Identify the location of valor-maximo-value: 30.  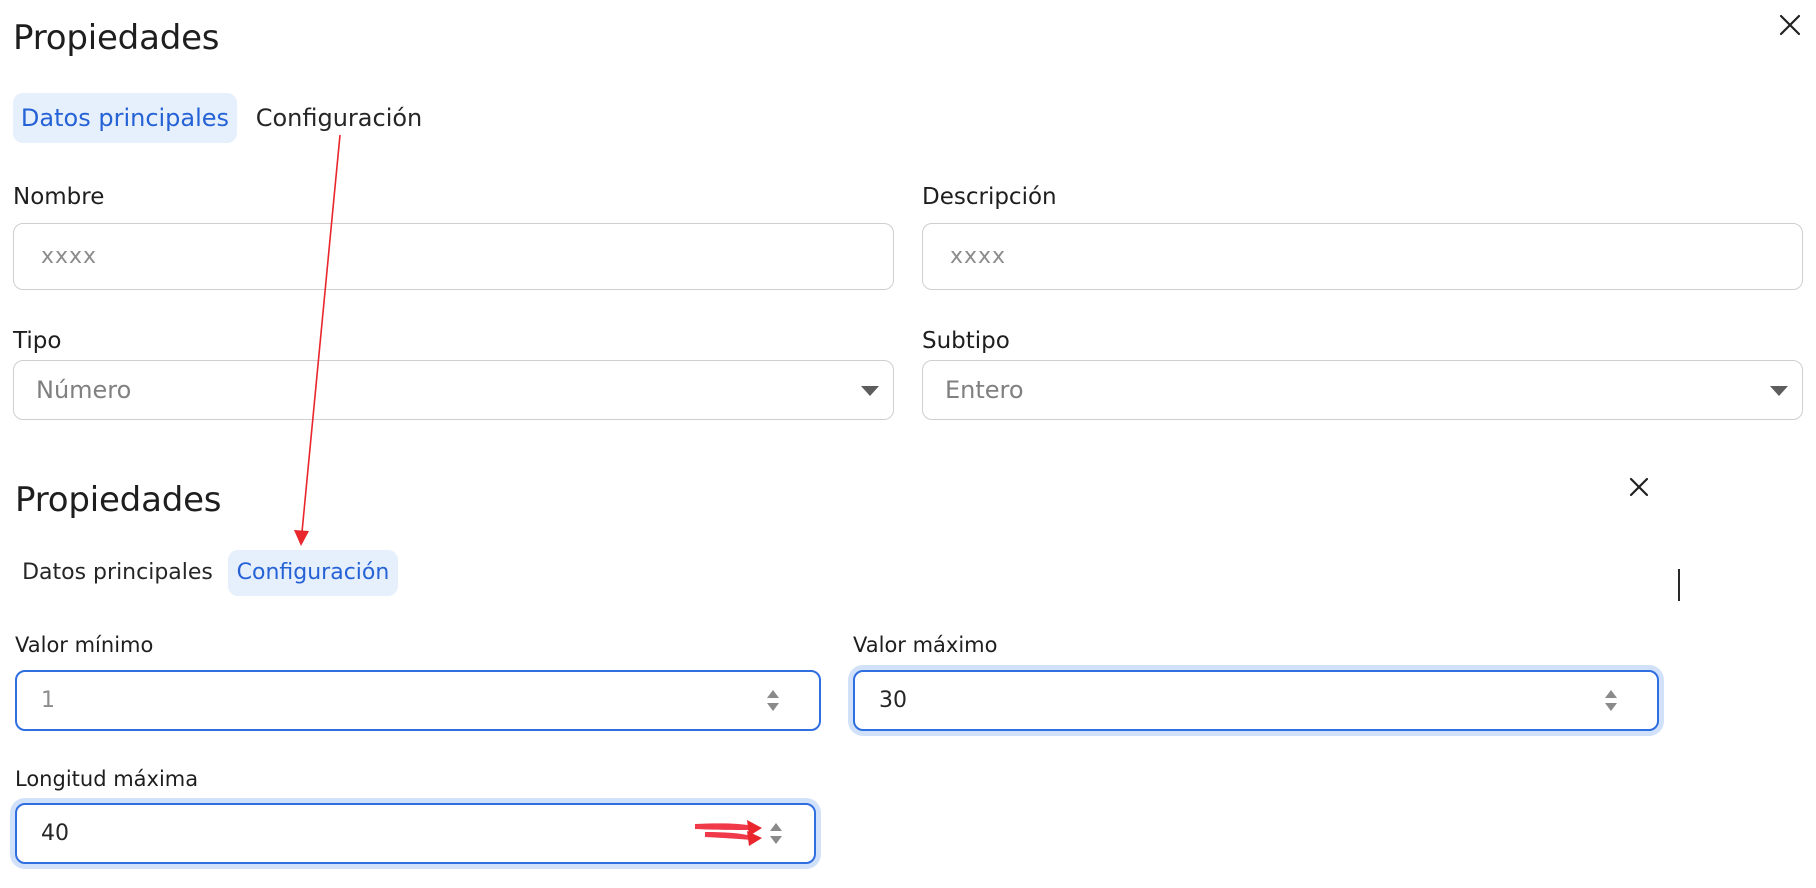
(893, 700).